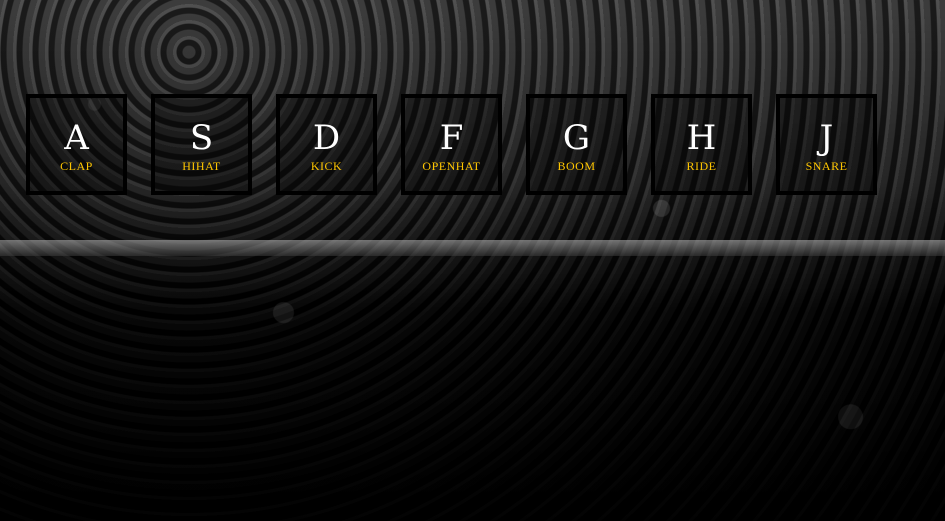 Image resolution: width=945 pixels, height=521 pixels. What do you see at coordinates (76, 166) in the screenshot?
I see `sound-label: CLAP` at bounding box center [76, 166].